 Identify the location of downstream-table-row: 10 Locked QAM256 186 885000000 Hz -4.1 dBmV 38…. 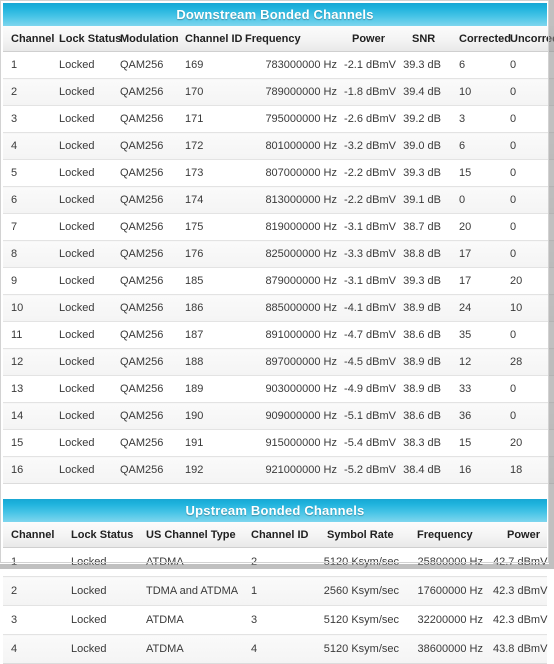
(278, 308).